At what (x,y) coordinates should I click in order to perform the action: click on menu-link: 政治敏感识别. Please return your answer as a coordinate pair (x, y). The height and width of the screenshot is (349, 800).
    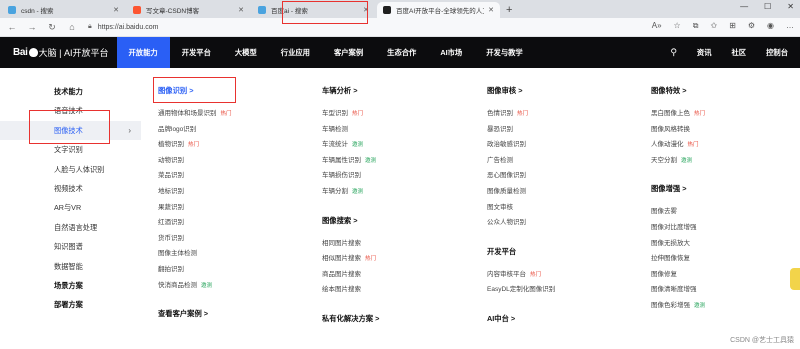
    Looking at the image, I should click on (562, 145).